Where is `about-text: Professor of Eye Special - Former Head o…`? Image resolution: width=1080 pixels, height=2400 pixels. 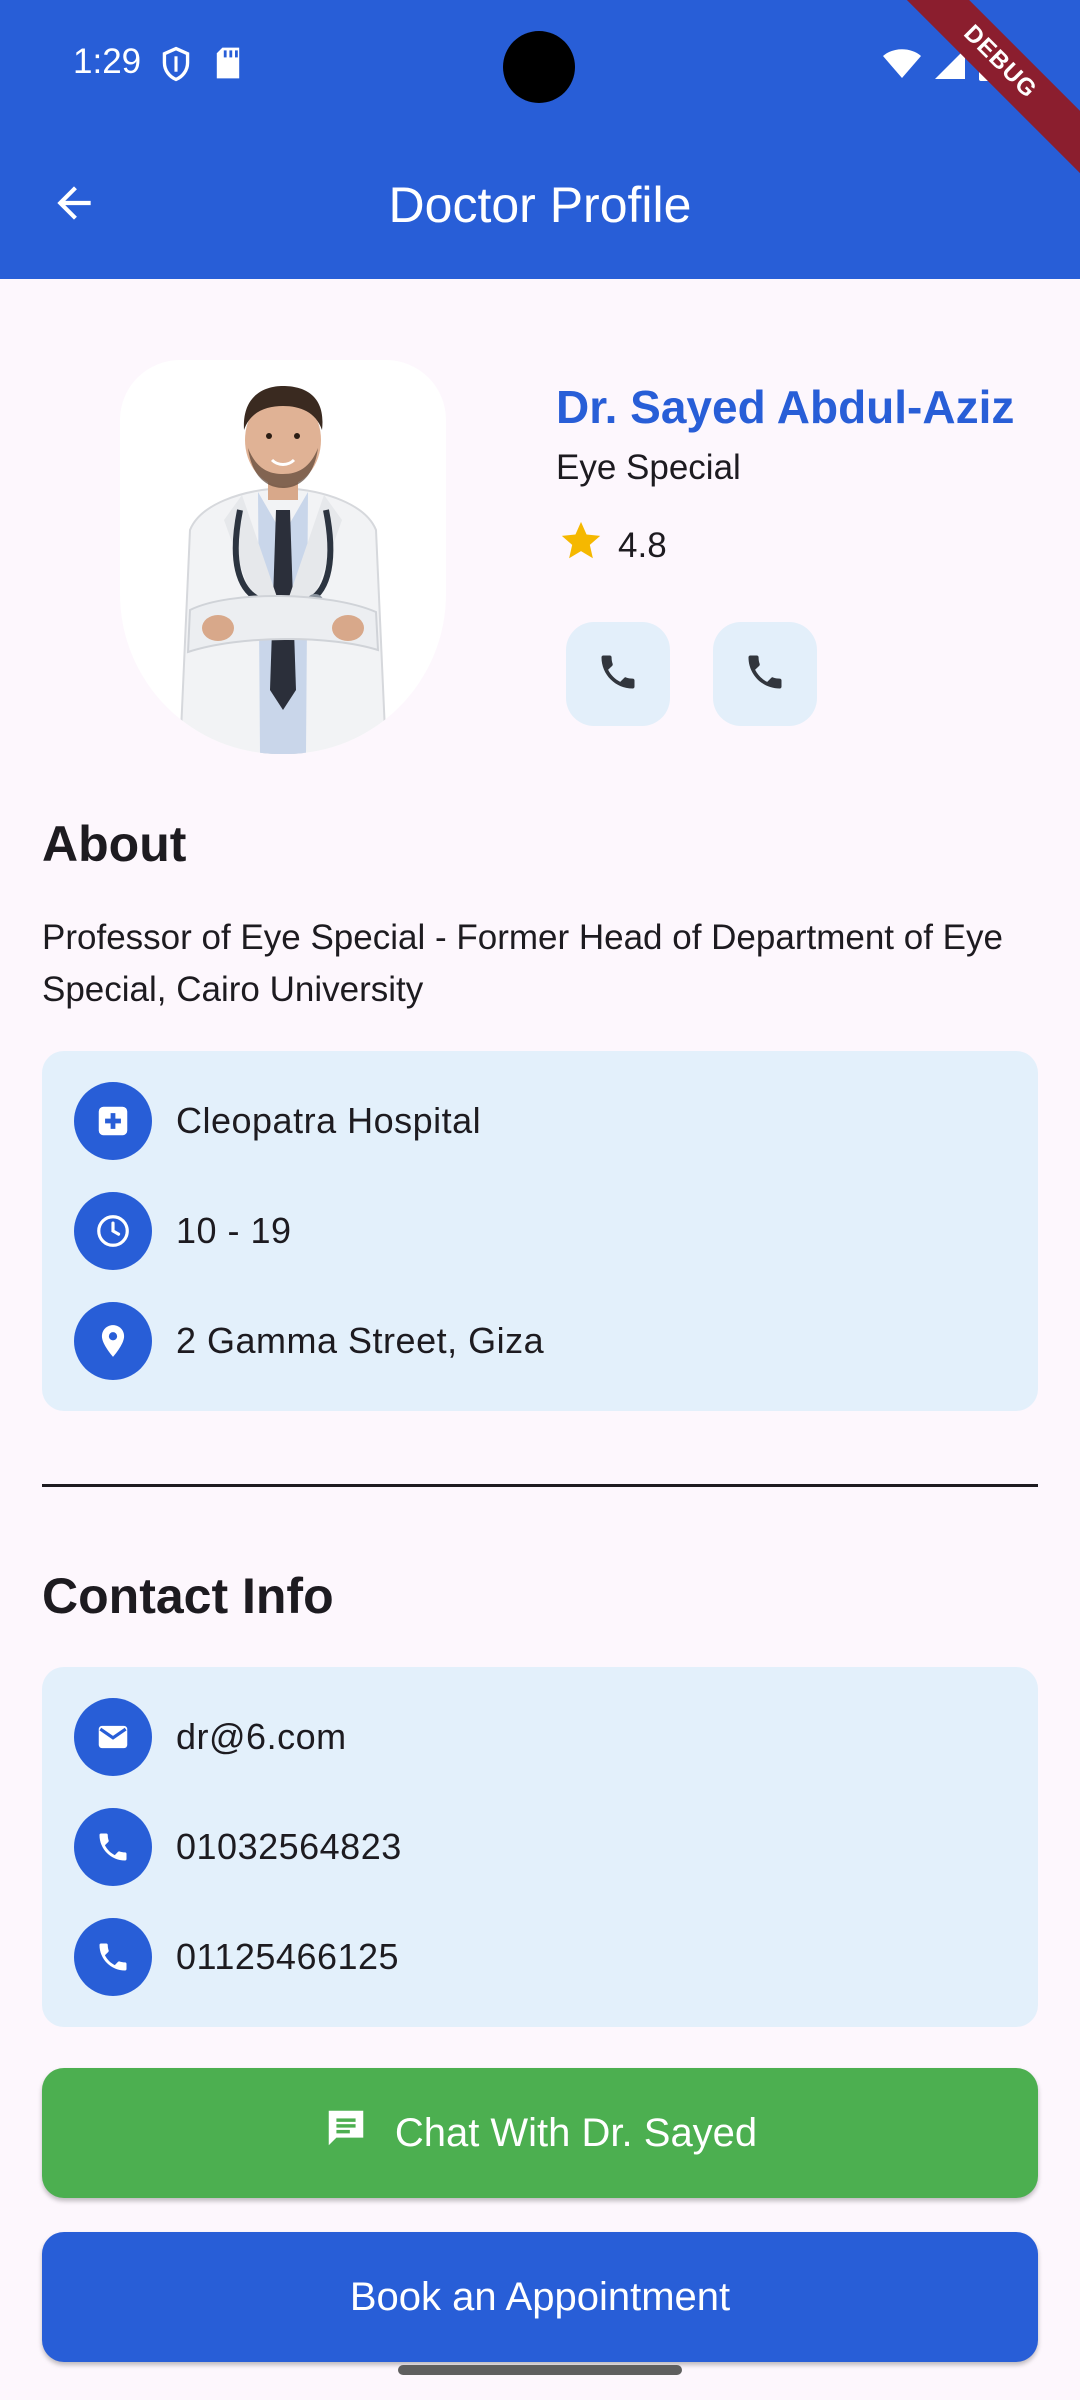 about-text: Professor of Eye Special - Former Head o… is located at coordinates (522, 963).